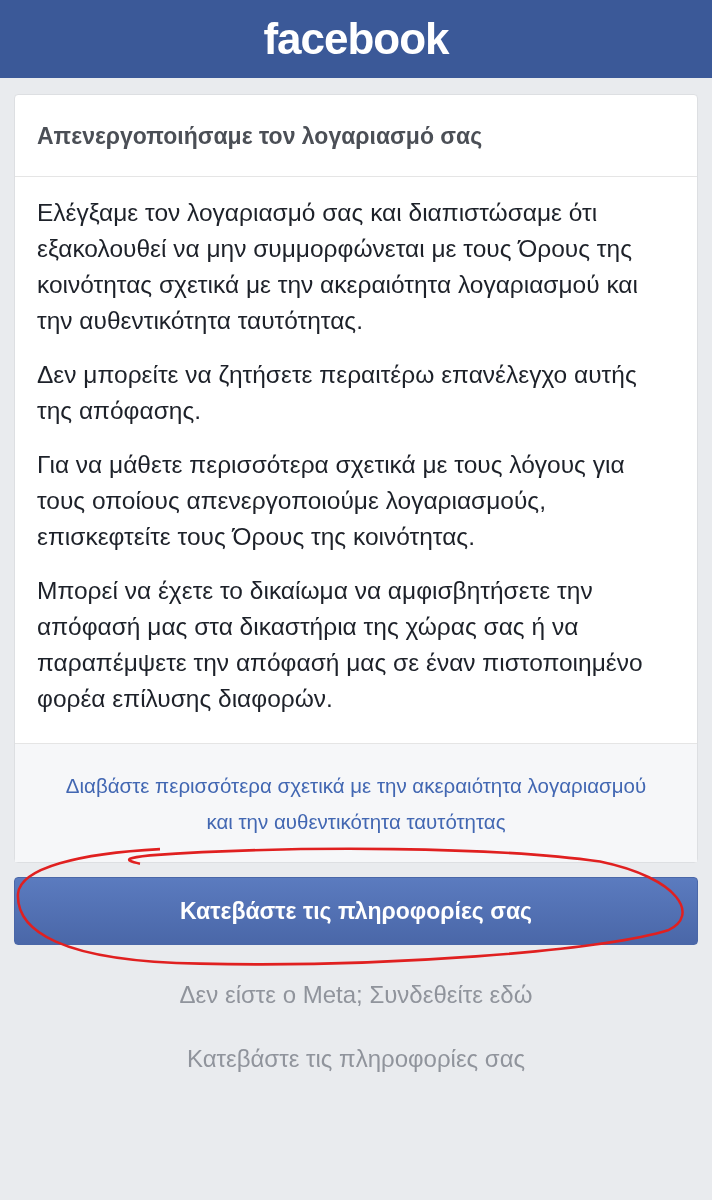 The image size is (712, 1200). What do you see at coordinates (356, 39) in the screenshot?
I see `logo: facebook` at bounding box center [356, 39].